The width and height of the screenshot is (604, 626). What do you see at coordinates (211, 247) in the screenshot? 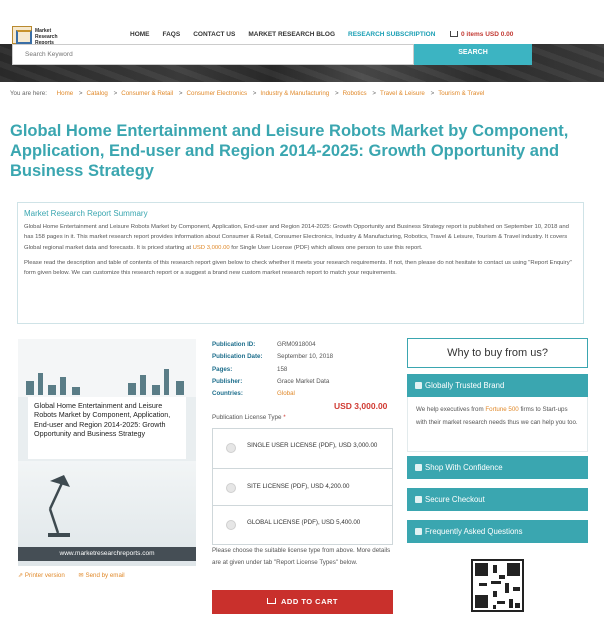
I see `summary-price: USD 3,000.00` at bounding box center [211, 247].